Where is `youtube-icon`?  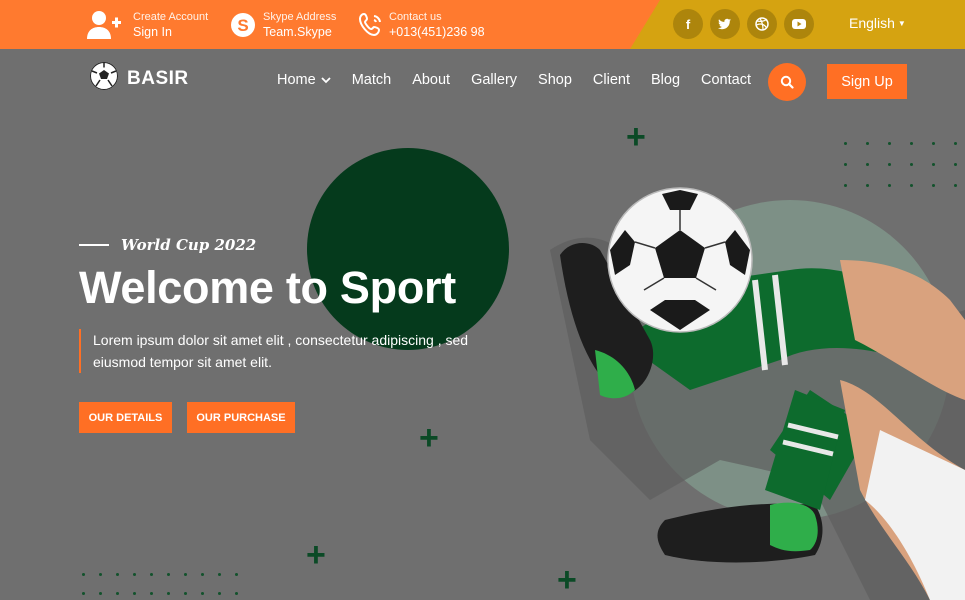
youtube-icon is located at coordinates (799, 24).